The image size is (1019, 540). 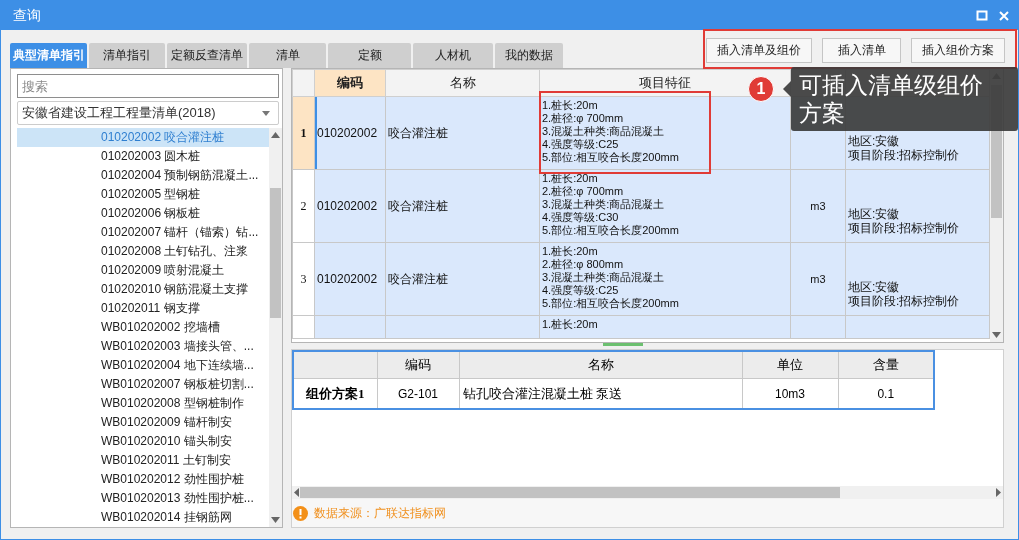 What do you see at coordinates (143, 479) in the screenshot?
I see `list-item: WB010202012 劲性围护桩` at bounding box center [143, 479].